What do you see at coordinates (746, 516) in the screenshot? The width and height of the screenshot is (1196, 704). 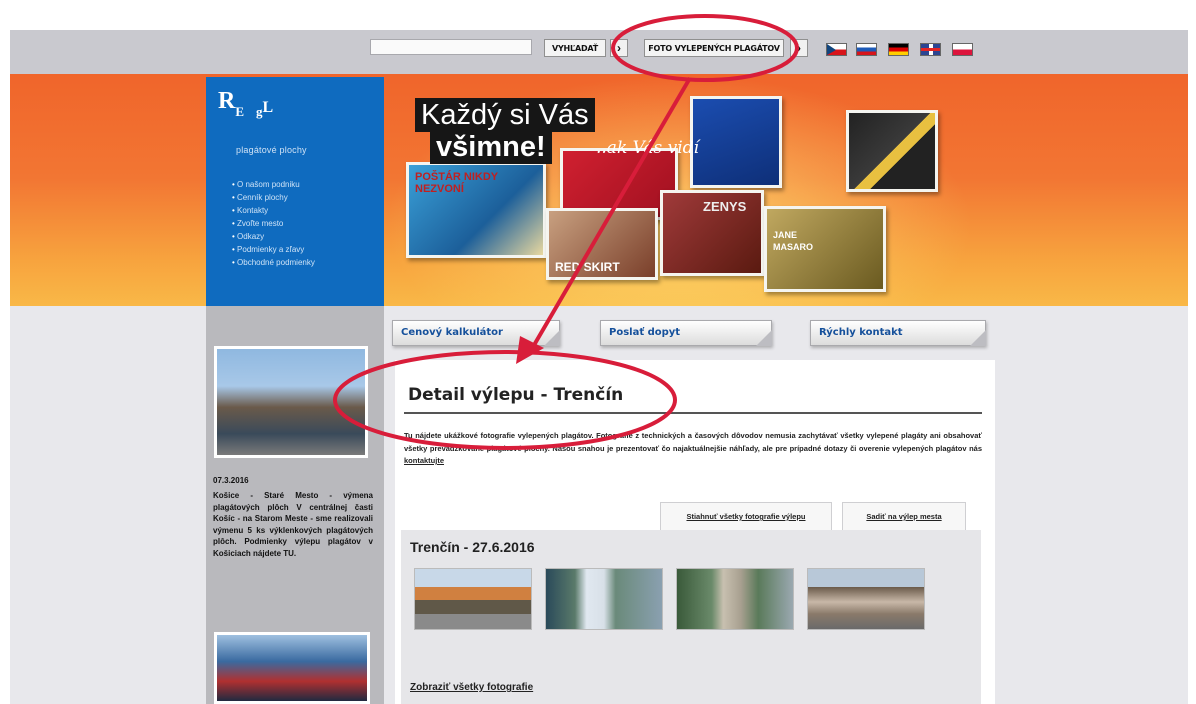 I see `download-photos-tab: Stiahnuť všetky fotografie výlepu` at bounding box center [746, 516].